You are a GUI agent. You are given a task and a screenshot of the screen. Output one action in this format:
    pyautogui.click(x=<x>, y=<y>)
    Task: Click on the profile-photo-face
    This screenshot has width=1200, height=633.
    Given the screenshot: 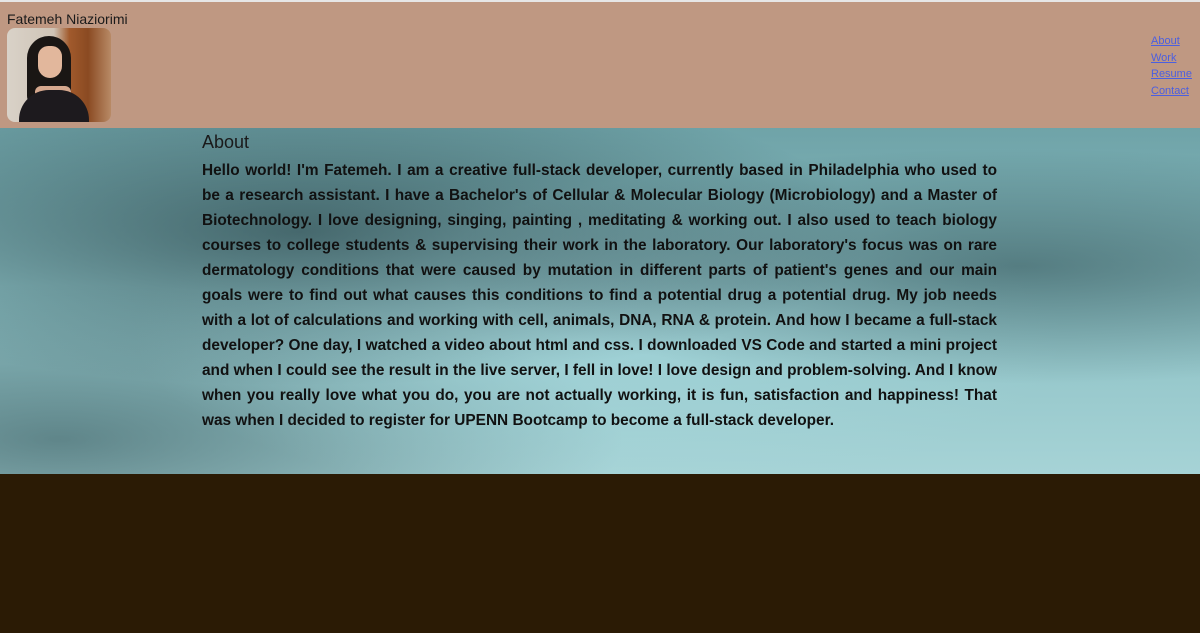 What is the action you would take?
    pyautogui.click(x=50, y=62)
    